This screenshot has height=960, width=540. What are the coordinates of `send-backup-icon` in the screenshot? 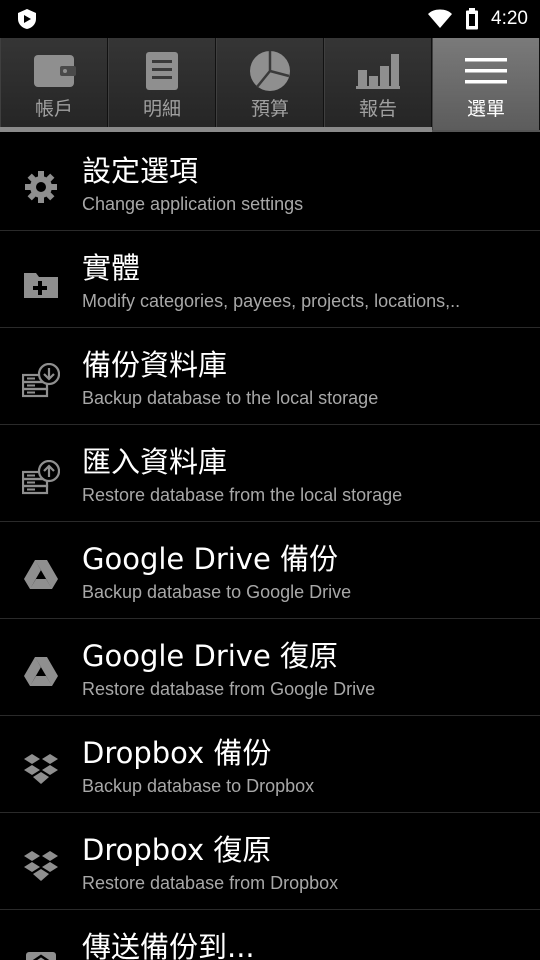 It's located at (41, 953).